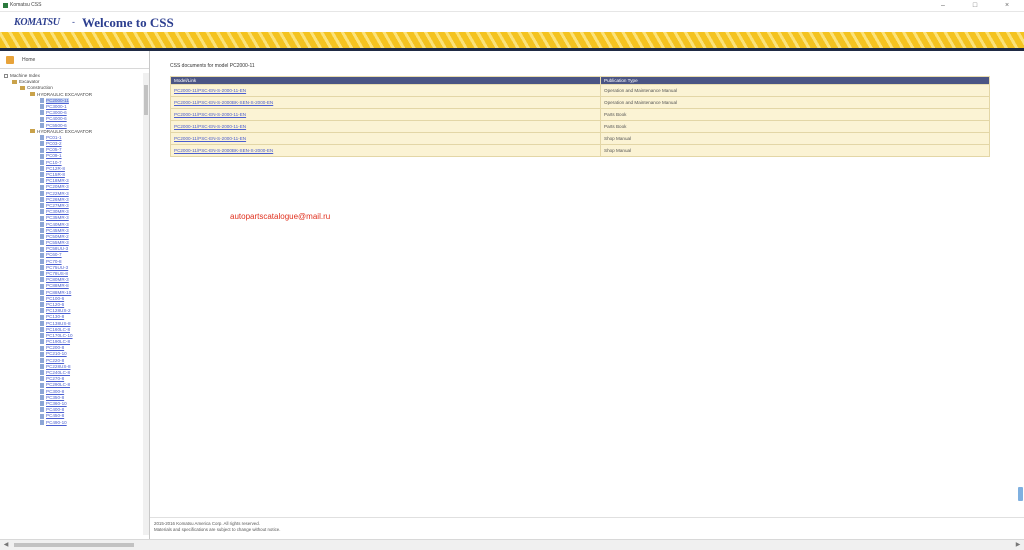  Describe the element at coordinates (58, 311) in the screenshot. I see `tree-item-label: PC128US-2` at that location.